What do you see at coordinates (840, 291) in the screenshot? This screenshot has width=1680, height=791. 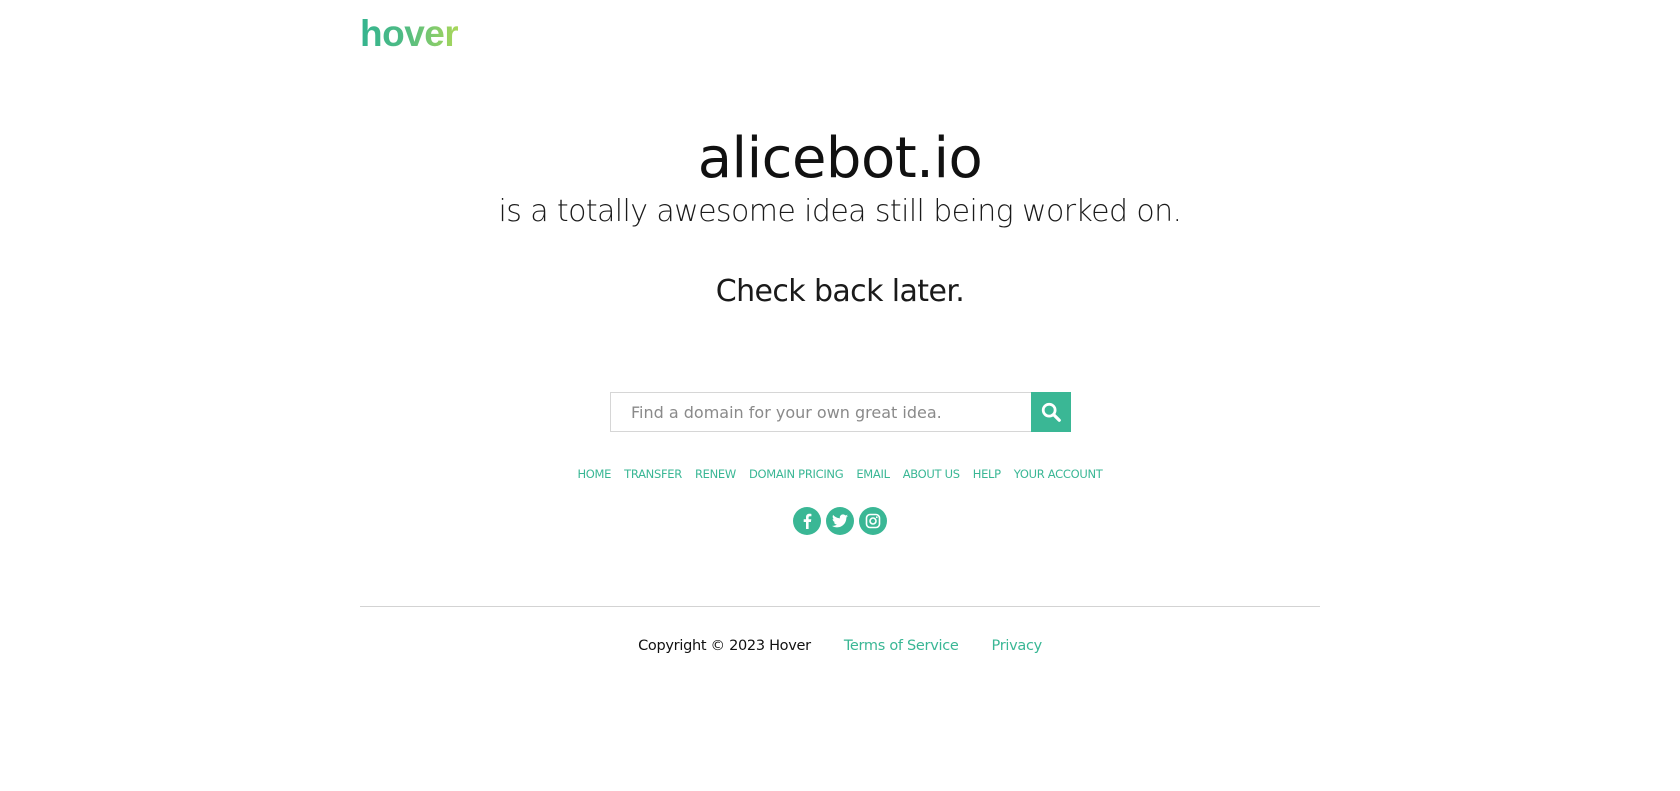 I see `check-back-message: Check back later.` at bounding box center [840, 291].